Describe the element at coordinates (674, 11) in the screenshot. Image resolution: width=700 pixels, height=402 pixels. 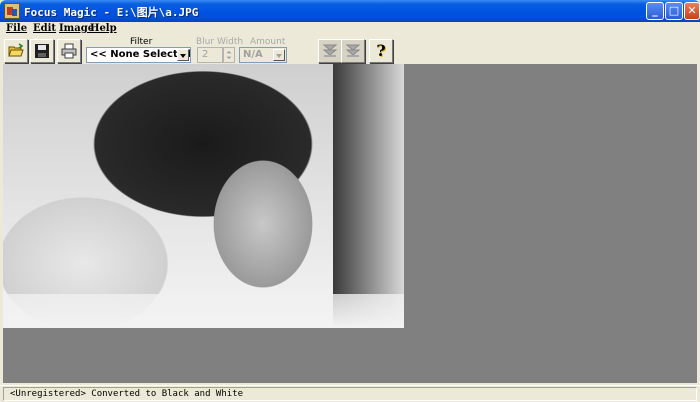
I see `maximize-button: □` at that location.